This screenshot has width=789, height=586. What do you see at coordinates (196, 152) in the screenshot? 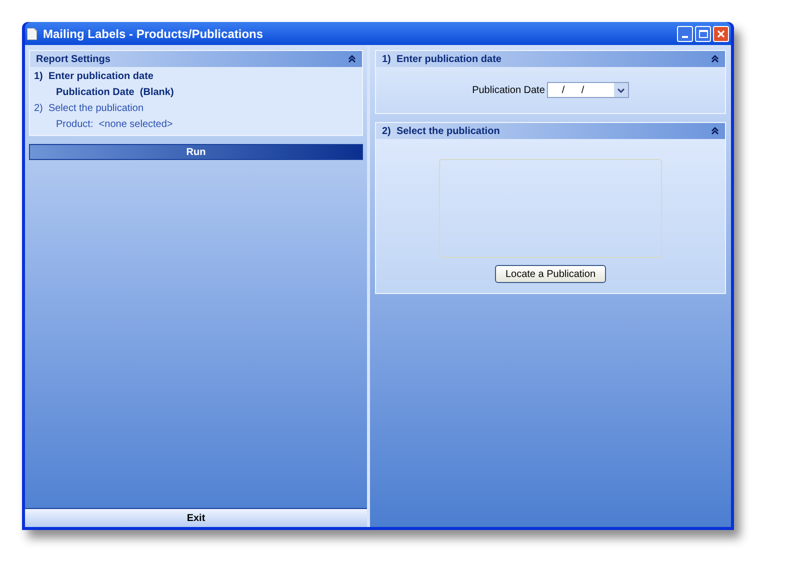
I see `run-button: Run` at bounding box center [196, 152].